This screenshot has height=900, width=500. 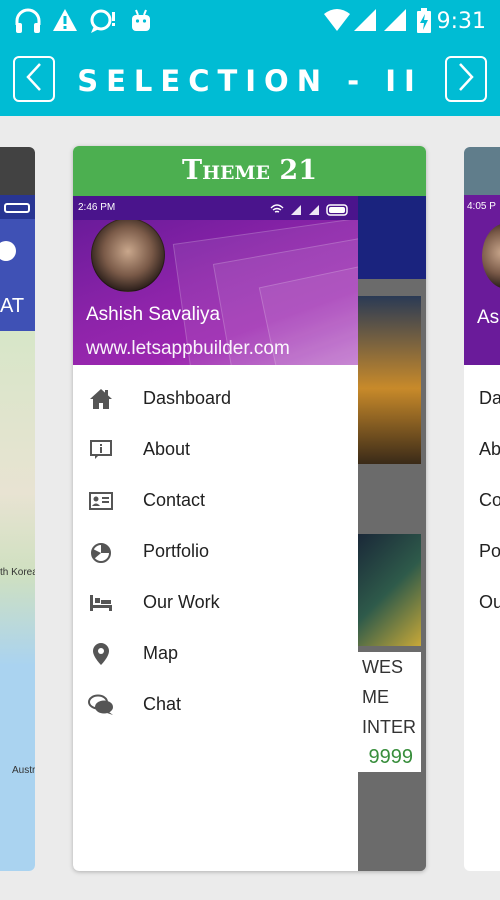 What do you see at coordinates (188, 348) in the screenshot?
I see `user-url: www.letsappbuilder.com` at bounding box center [188, 348].